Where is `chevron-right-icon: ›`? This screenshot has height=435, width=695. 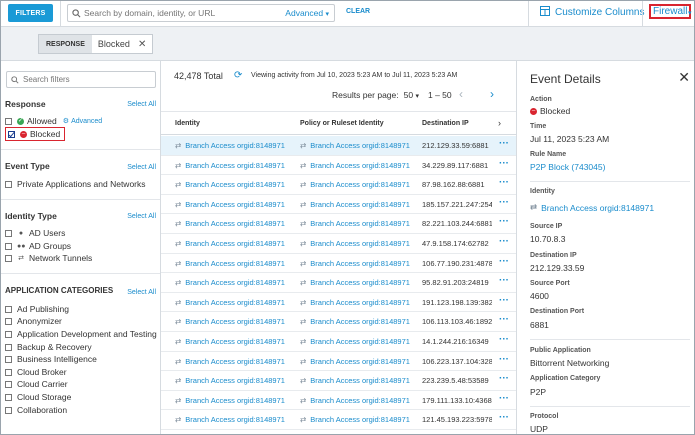 chevron-right-icon: › is located at coordinates (492, 94).